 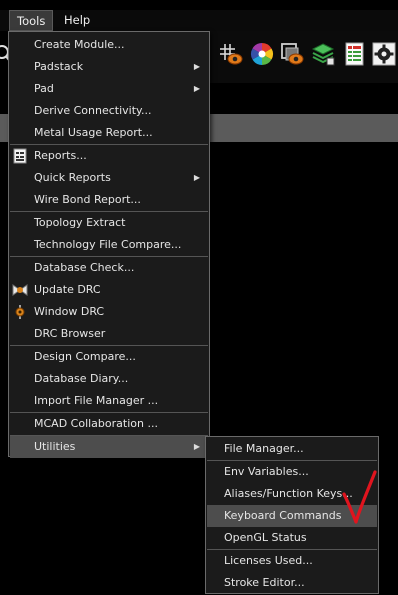 I want to click on grid-visibility-icon, so click(x=231, y=54).